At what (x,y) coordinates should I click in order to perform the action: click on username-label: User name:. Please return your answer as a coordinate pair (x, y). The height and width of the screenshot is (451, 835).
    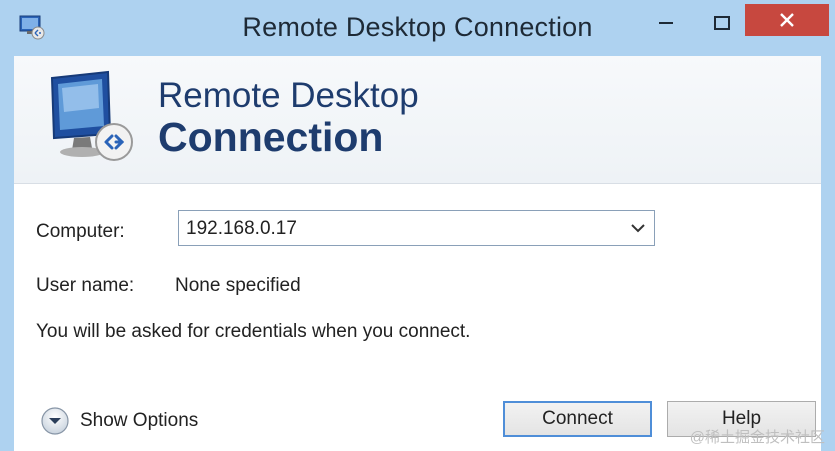
    Looking at the image, I should click on (85, 285).